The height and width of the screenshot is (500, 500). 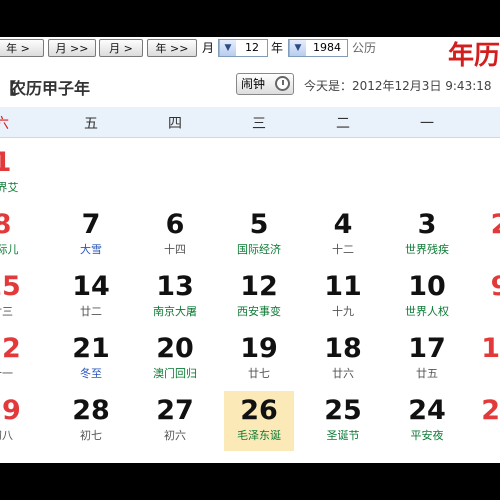 What do you see at coordinates (343, 124) in the screenshot?
I see `weekday-tue: 二` at bounding box center [343, 124].